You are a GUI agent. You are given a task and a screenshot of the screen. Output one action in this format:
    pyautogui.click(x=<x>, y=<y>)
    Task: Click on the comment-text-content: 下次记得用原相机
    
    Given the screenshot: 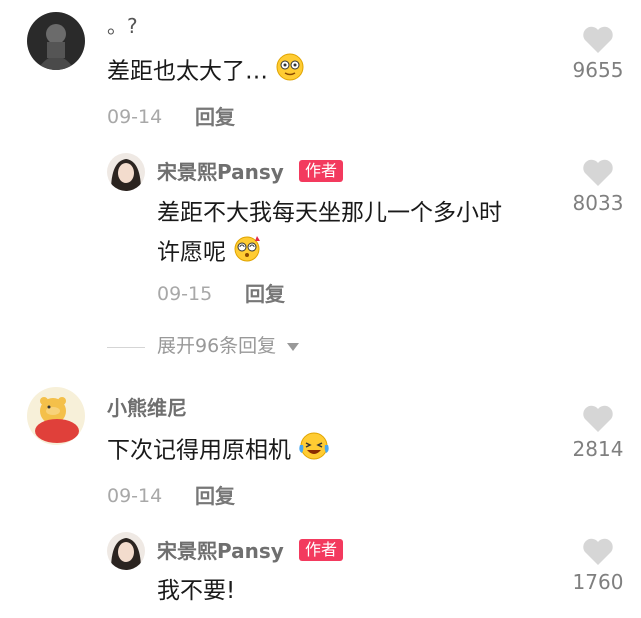 What is the action you would take?
    pyautogui.click(x=199, y=450)
    